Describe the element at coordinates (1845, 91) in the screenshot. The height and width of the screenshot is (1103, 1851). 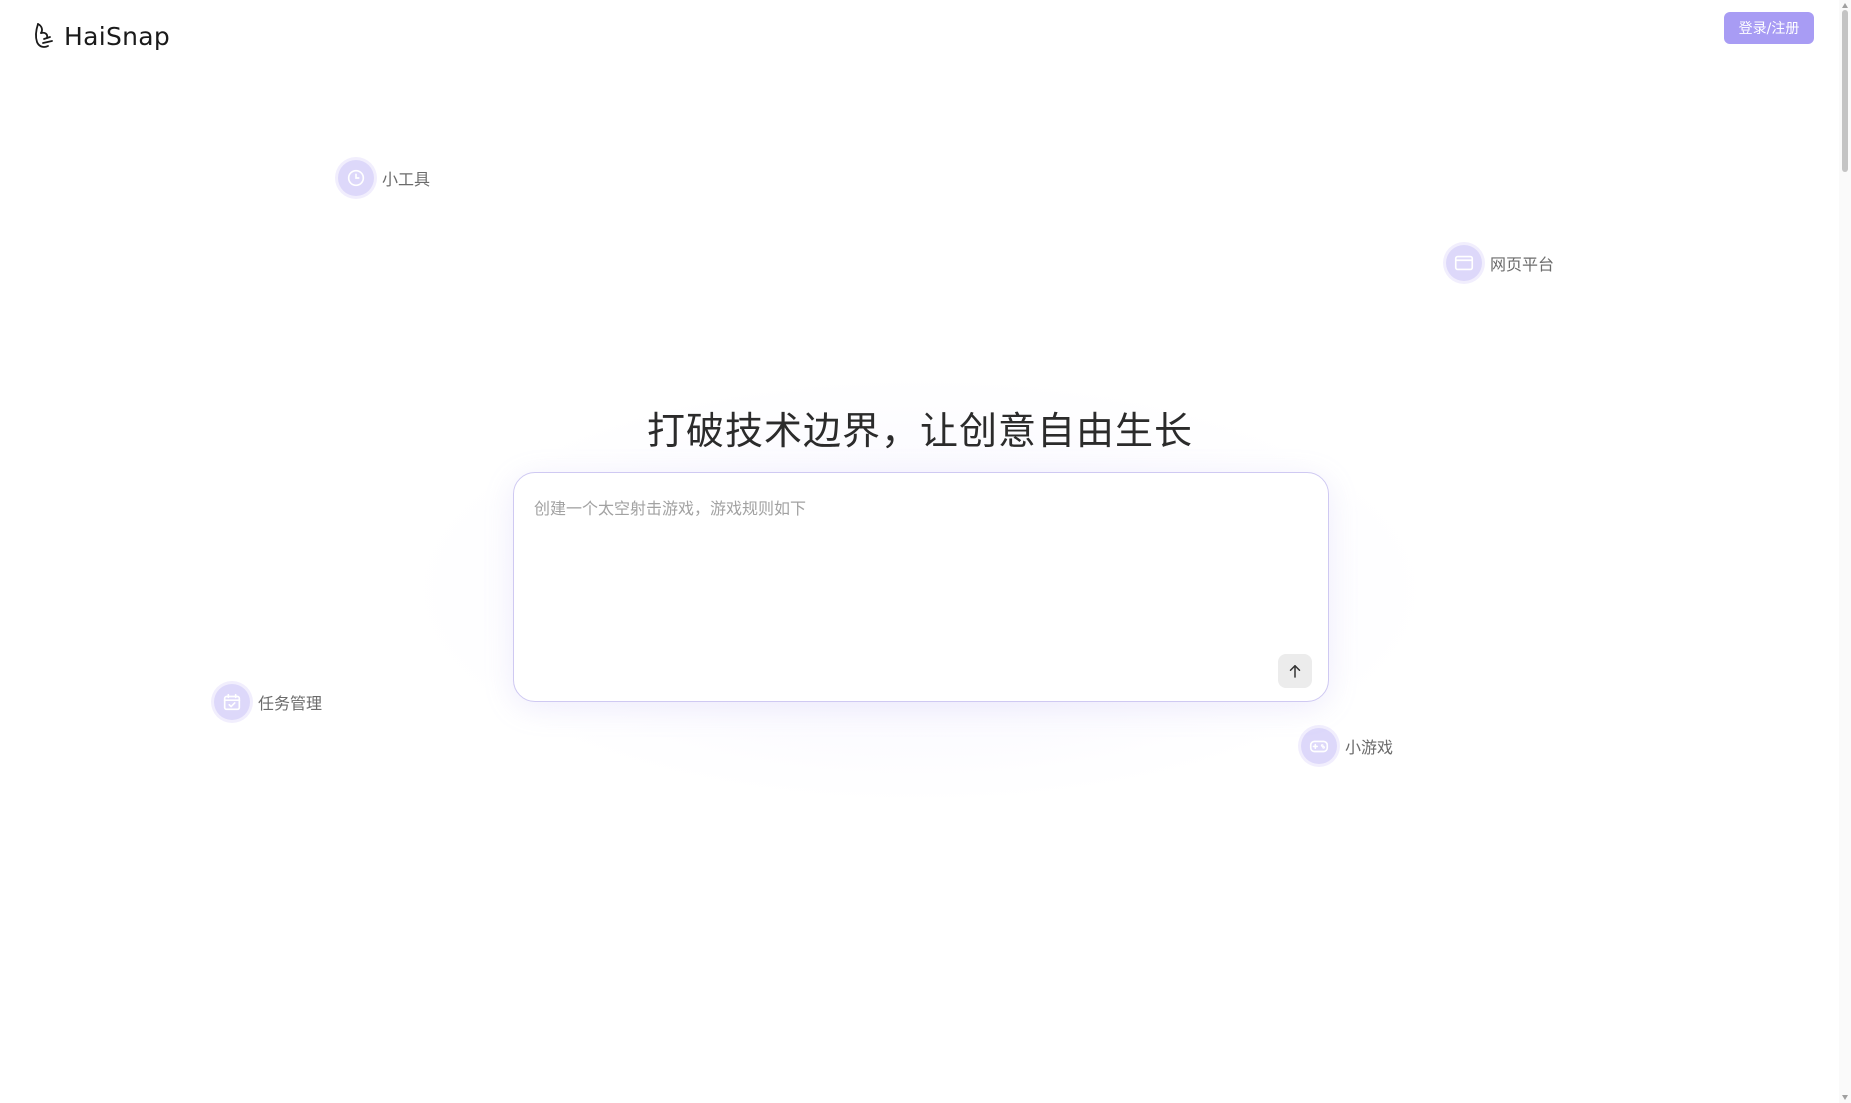
I see `scroll-thumb` at that location.